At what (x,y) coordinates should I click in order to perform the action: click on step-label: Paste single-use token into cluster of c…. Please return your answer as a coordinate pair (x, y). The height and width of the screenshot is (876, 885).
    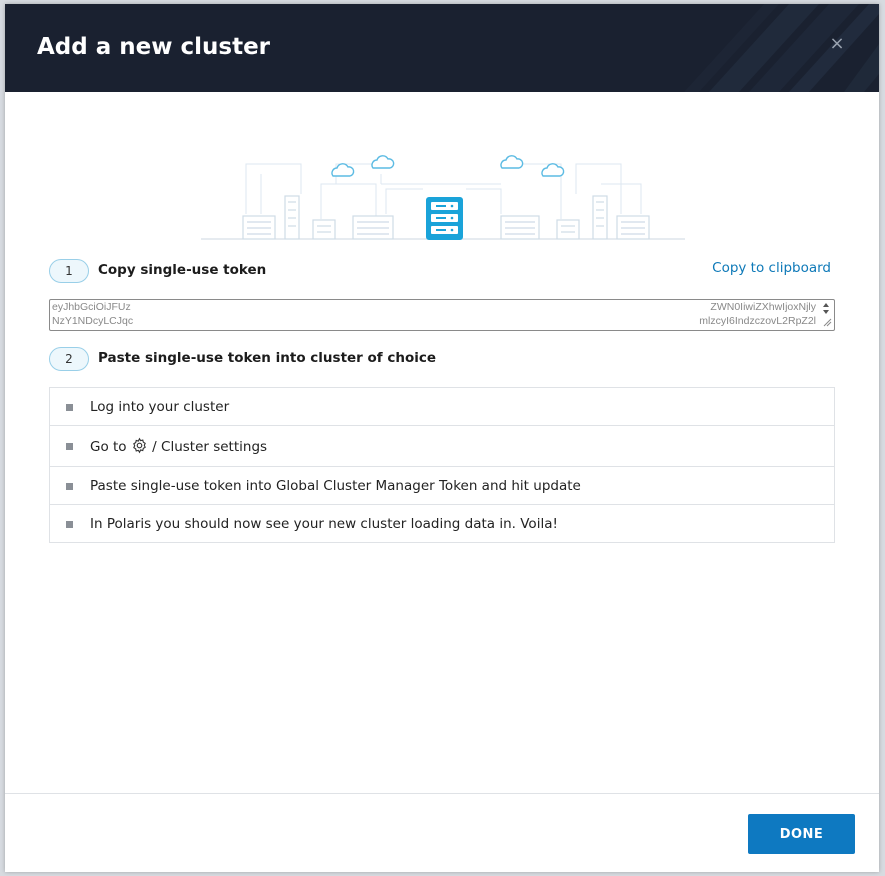
    Looking at the image, I should click on (267, 358).